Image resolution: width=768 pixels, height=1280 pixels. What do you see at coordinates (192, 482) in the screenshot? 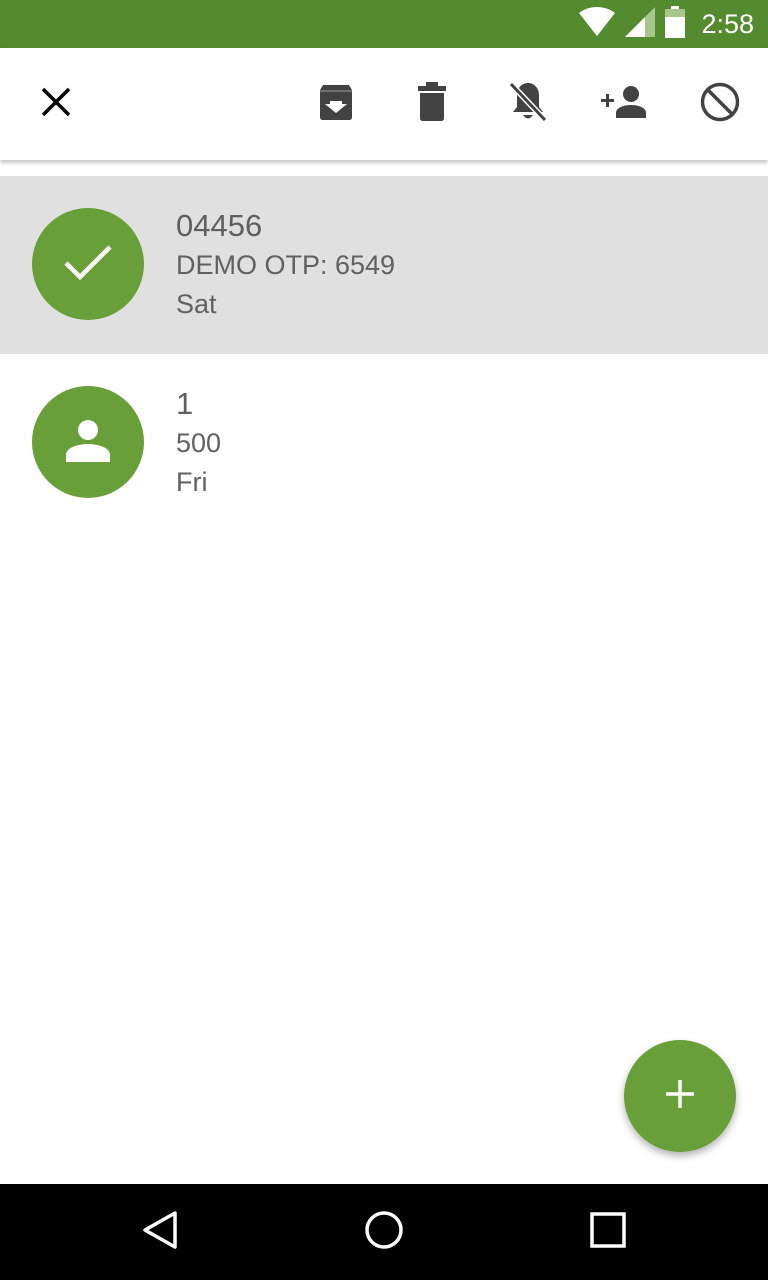
I see `conversation-time: Fri` at bounding box center [192, 482].